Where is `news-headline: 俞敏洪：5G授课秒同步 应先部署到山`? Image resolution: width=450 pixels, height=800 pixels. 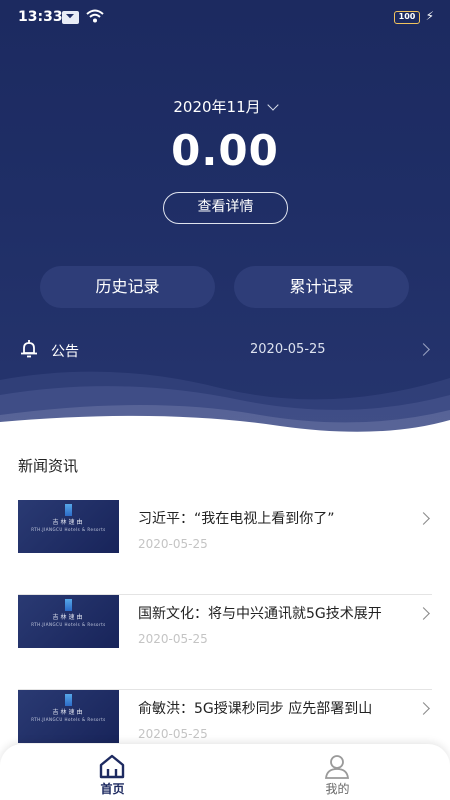 news-headline: 俞敏洪：5G授课秒同步 应先部署到山 is located at coordinates (255, 709).